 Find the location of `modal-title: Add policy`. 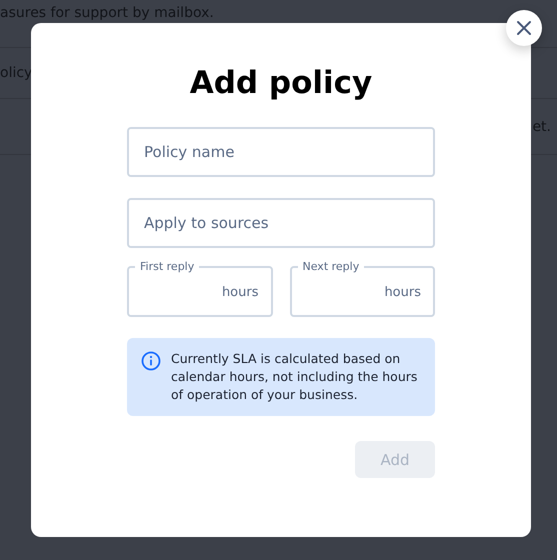

modal-title: Add policy is located at coordinates (281, 83).